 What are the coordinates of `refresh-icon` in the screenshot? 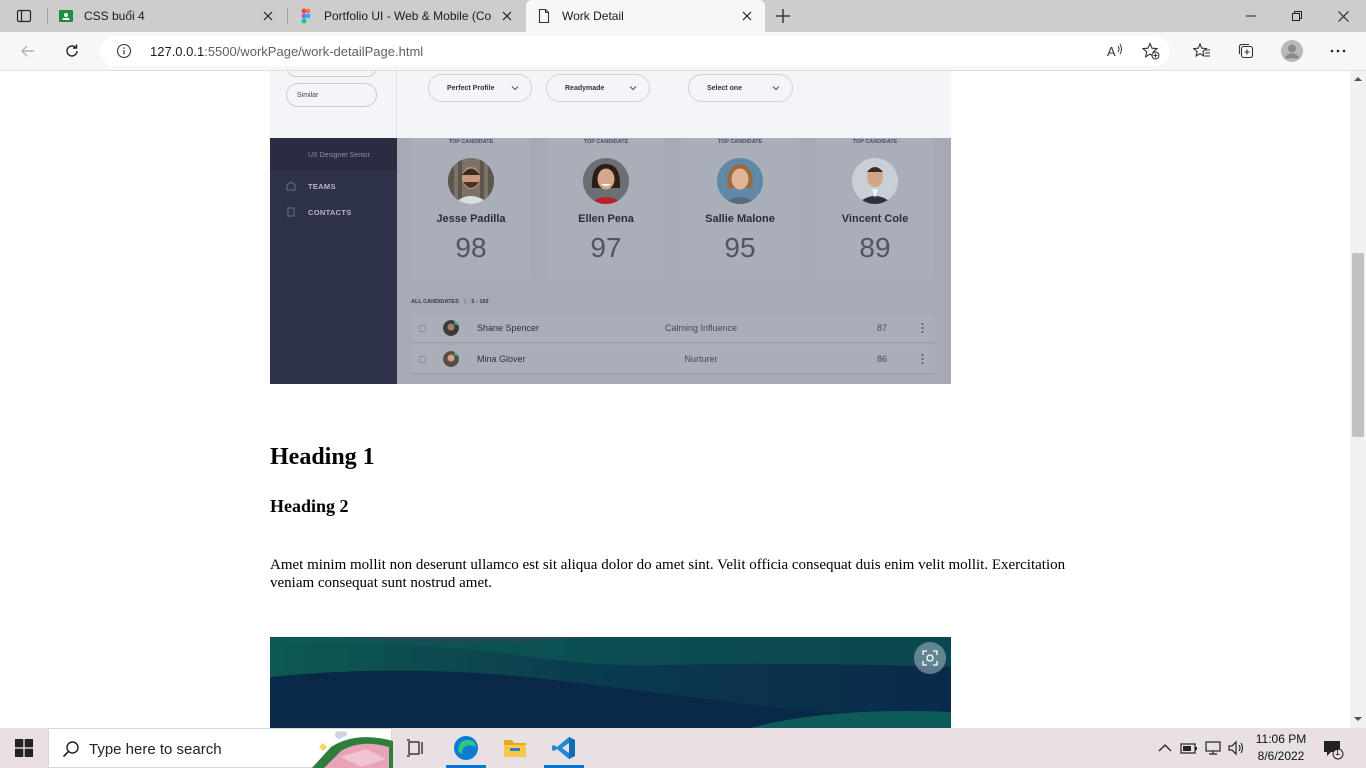 It's located at (72, 50).